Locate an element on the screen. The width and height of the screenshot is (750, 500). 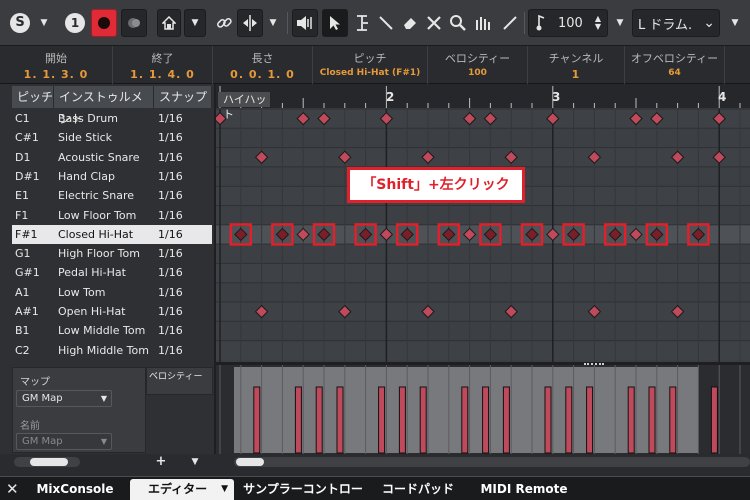
drum-row: E1 Electric Snare 1/16 is located at coordinates (112, 195).